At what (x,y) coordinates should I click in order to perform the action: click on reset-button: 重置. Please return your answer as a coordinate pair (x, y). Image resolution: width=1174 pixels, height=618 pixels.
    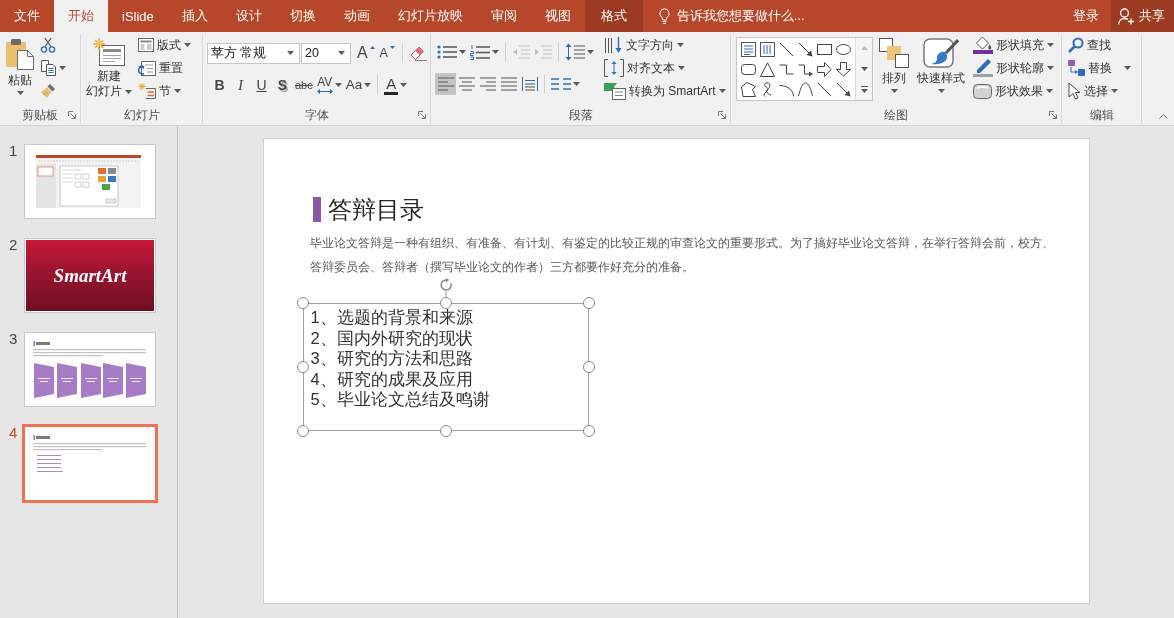
    Looking at the image, I should click on (164, 68).